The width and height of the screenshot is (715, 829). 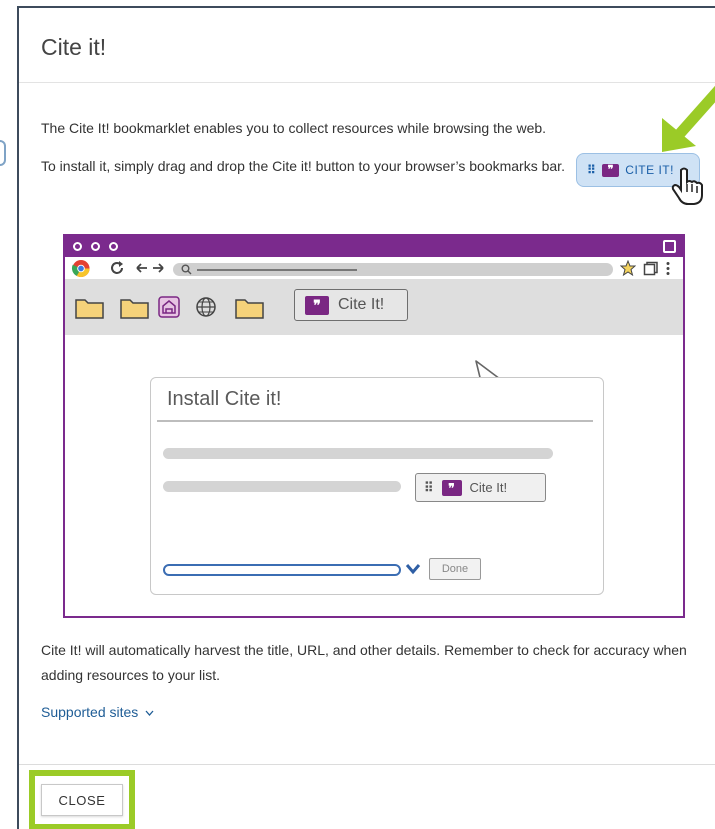 What do you see at coordinates (650, 268) in the screenshot?
I see `tab-icon` at bounding box center [650, 268].